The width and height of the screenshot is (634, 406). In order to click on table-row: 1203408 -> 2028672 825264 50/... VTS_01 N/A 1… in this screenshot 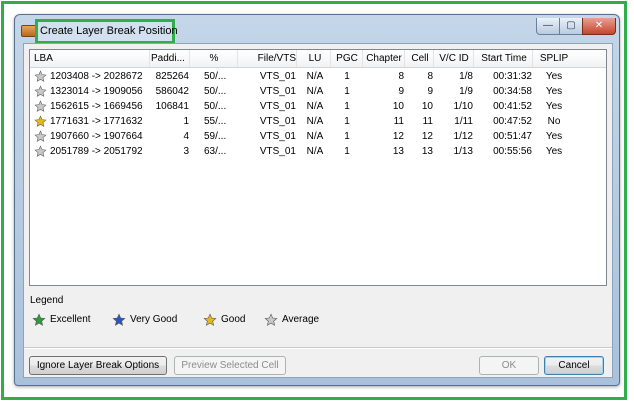, I will do `click(318, 76)`.